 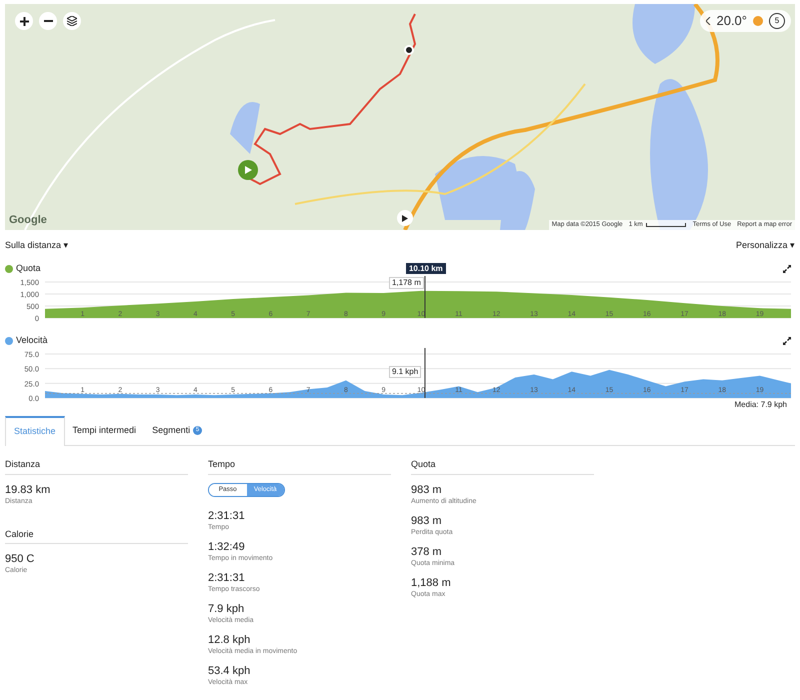 What do you see at coordinates (230, 671) in the screenshot?
I see `stat-value: 53.4 kph` at bounding box center [230, 671].